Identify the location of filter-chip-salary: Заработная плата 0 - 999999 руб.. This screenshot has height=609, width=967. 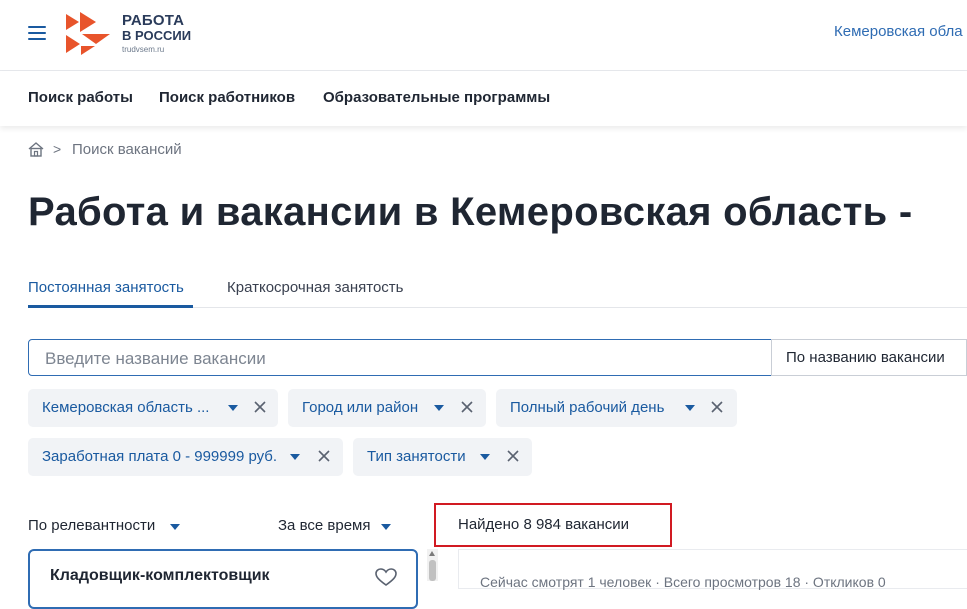
(185, 457).